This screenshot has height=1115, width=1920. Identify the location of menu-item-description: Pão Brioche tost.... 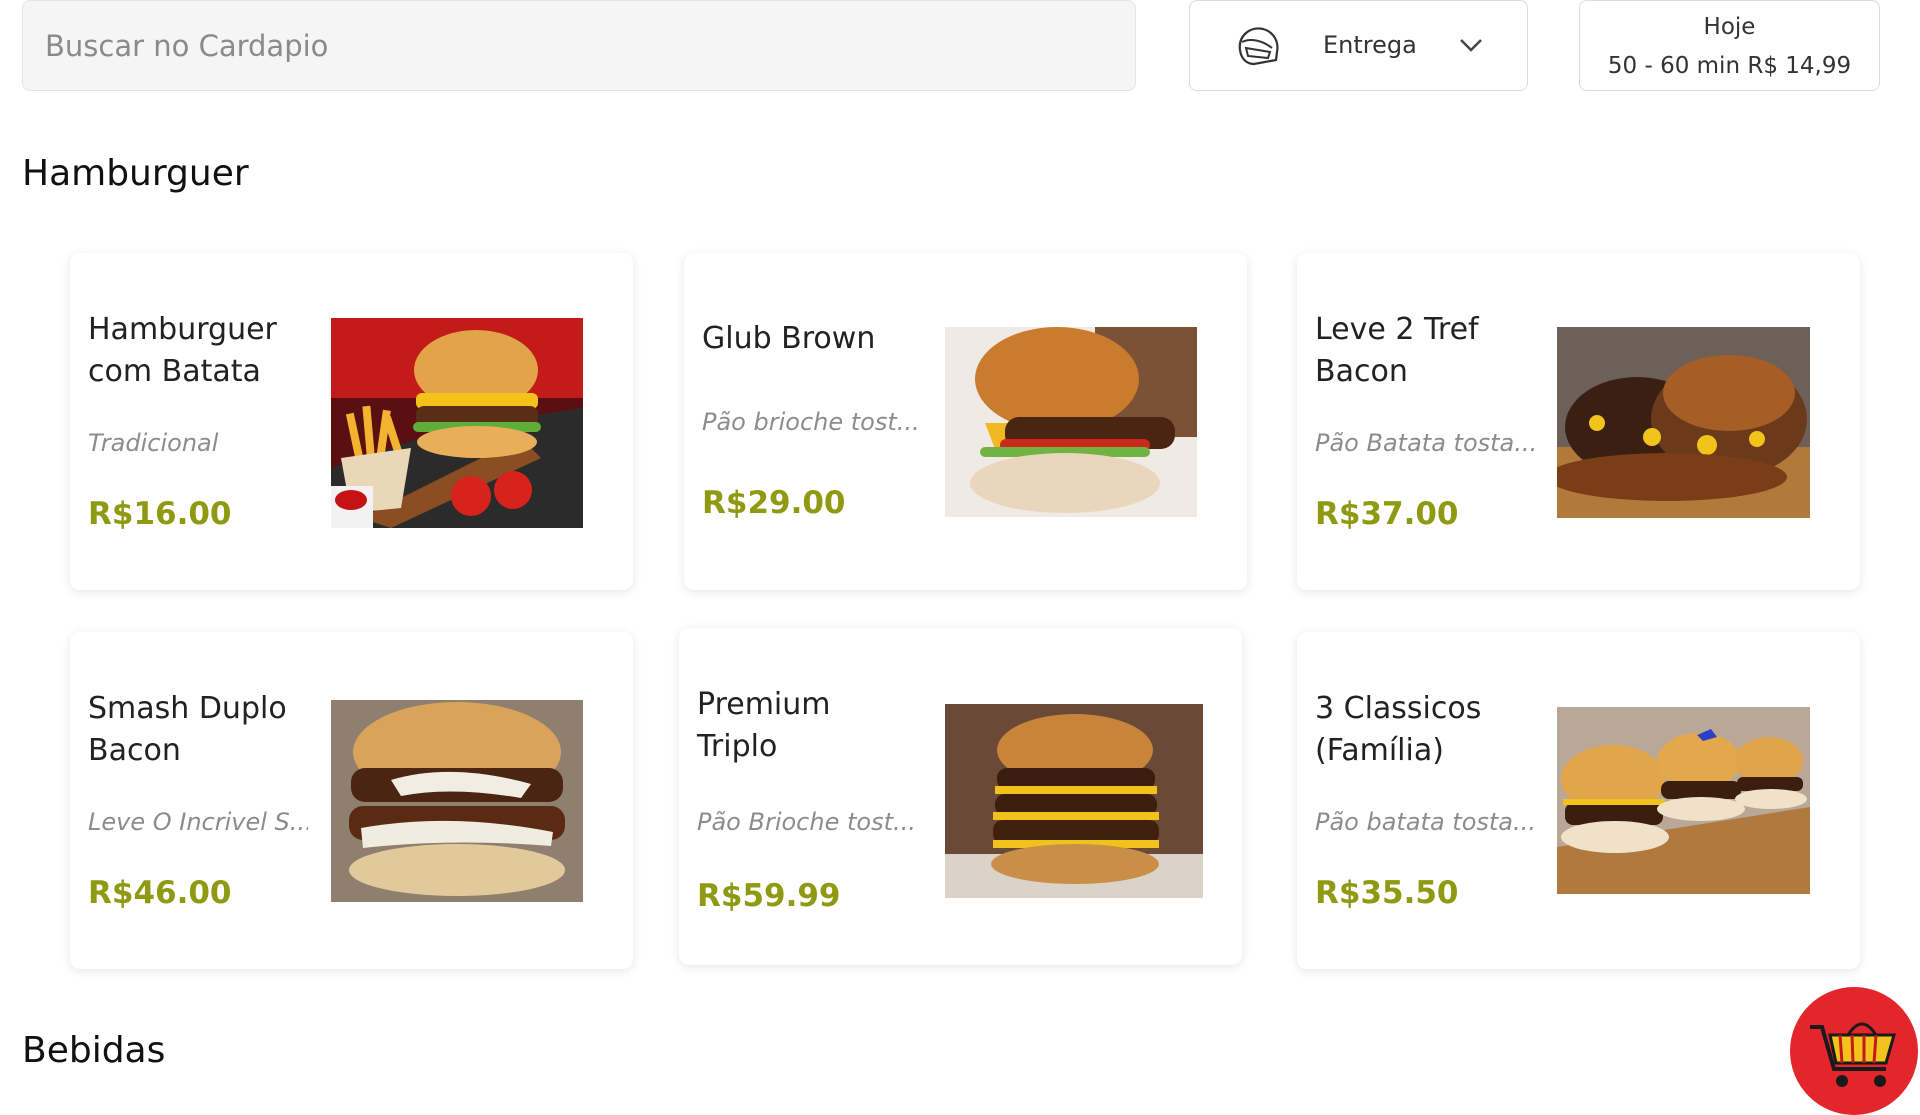
(806, 822).